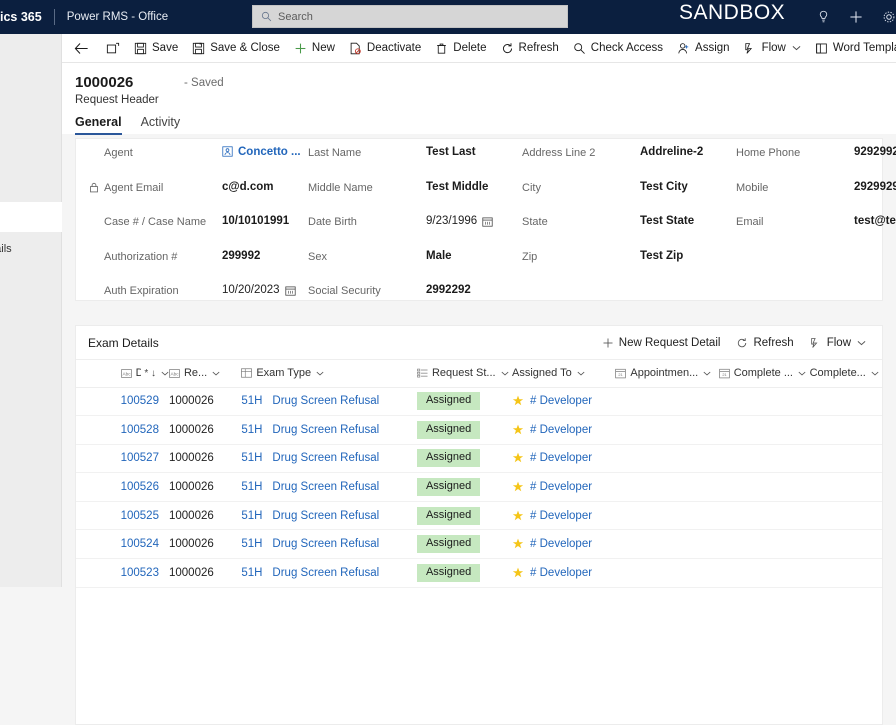  I want to click on assign-button: Assign, so click(703, 48).